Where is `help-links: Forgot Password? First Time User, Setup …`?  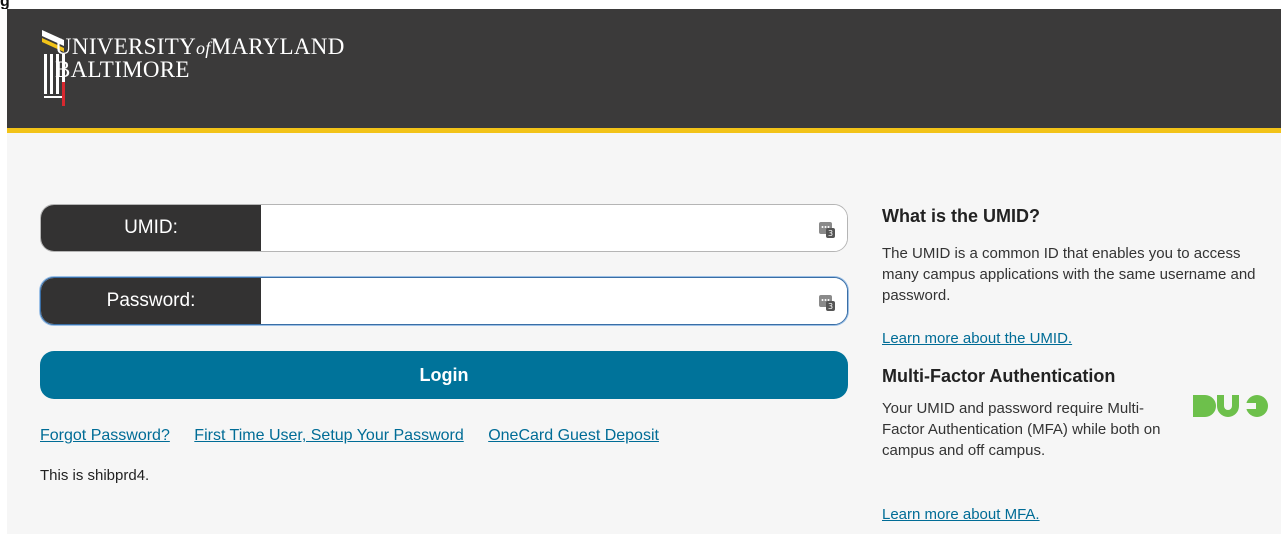 help-links: Forgot Password? First Time User, Setup … is located at coordinates (359, 436).